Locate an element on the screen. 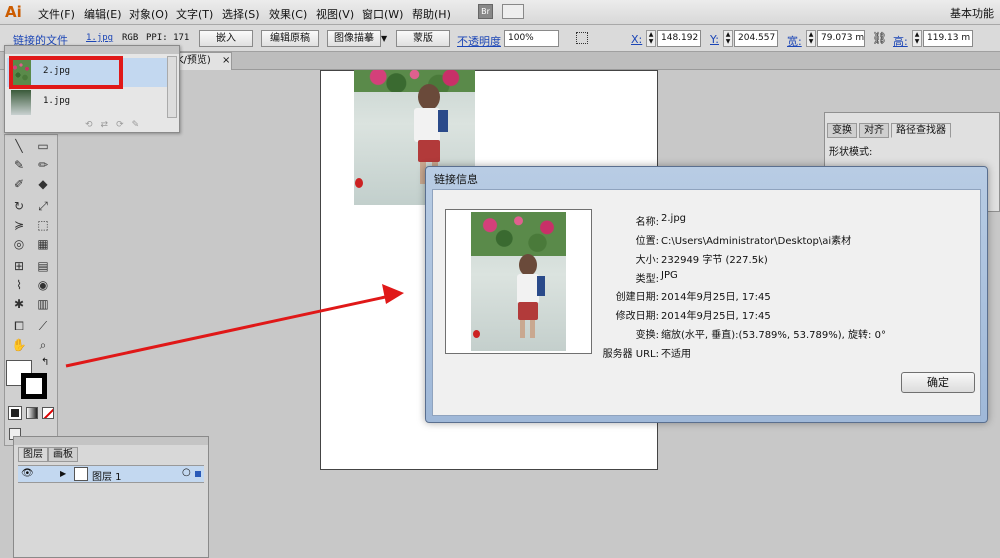 The width and height of the screenshot is (1000, 558). menu-effect: 效果(C) is located at coordinates (288, 14).